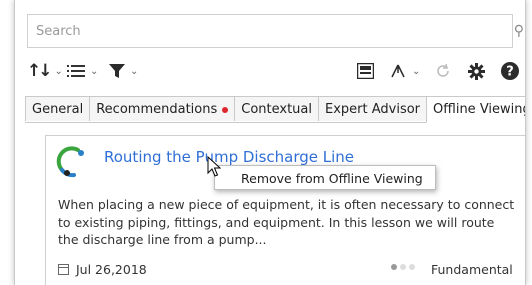  I want to click on tab-label: General, so click(58, 109).